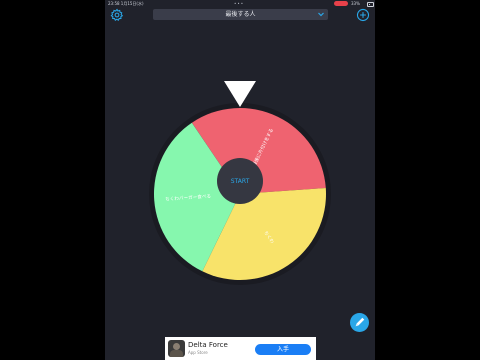 The image size is (480, 360). What do you see at coordinates (359, 322) in the screenshot?
I see `pencil-icon` at bounding box center [359, 322].